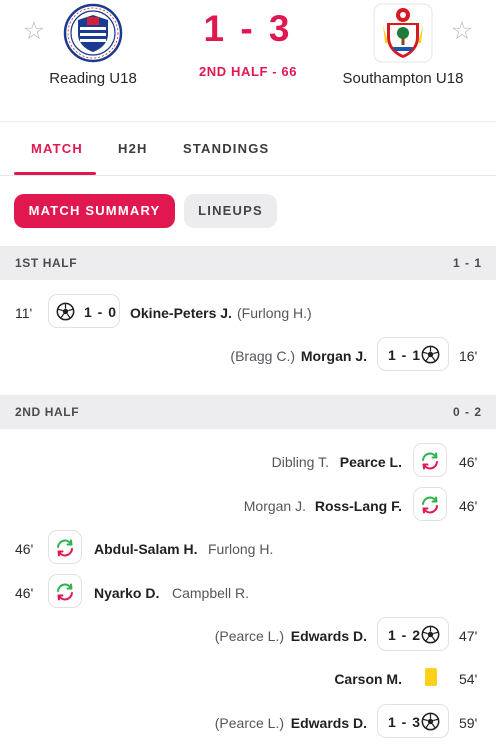  I want to click on player-off-name: Campbell R., so click(210, 593).